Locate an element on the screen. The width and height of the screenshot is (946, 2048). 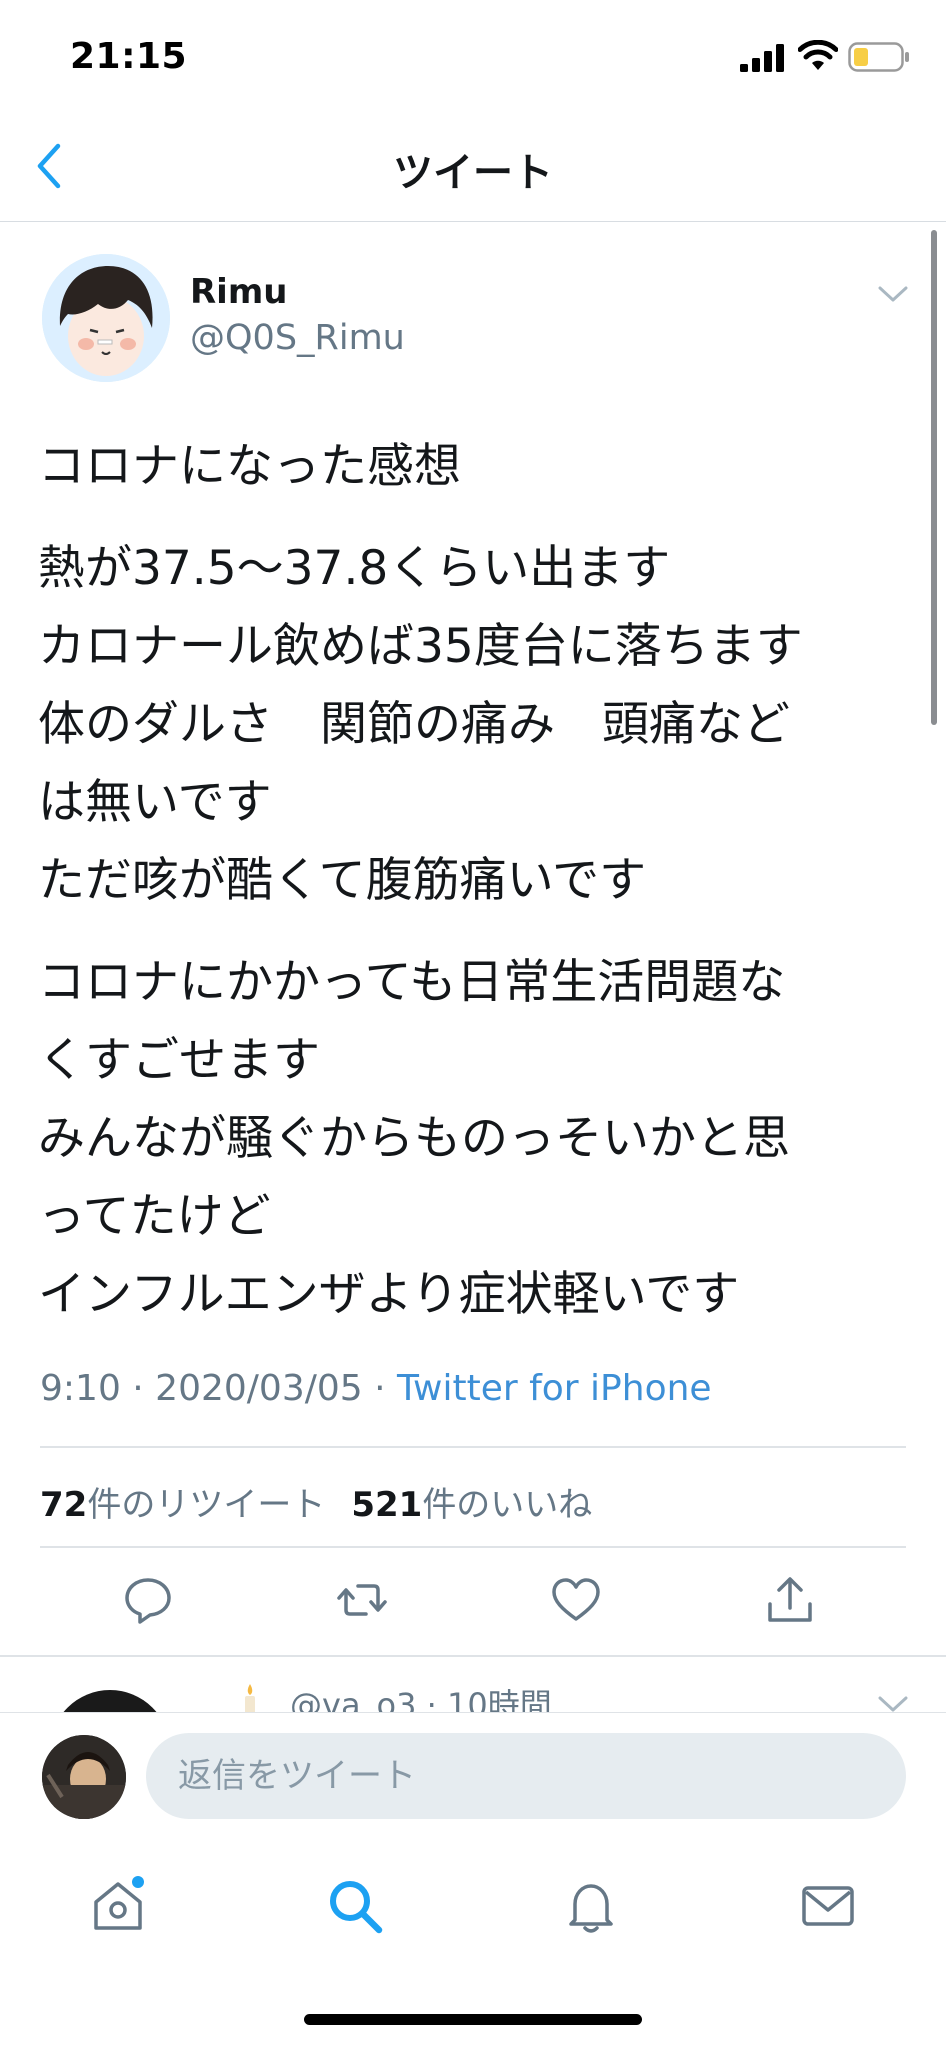
notifications-icon is located at coordinates (591, 1906).